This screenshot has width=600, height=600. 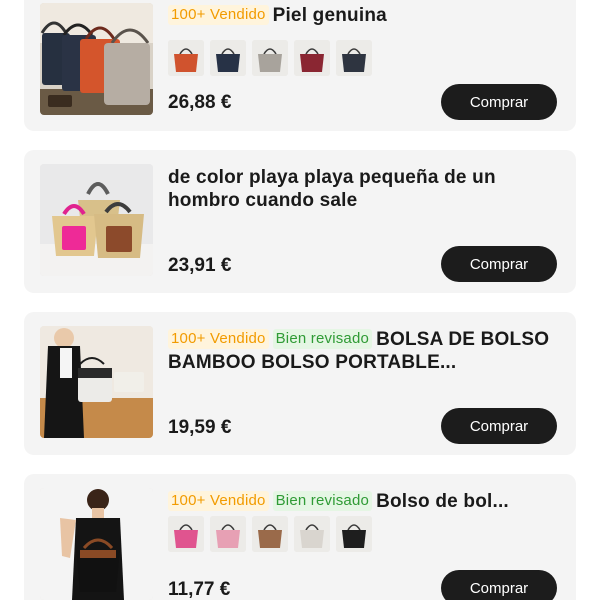 What do you see at coordinates (200, 427) in the screenshot?
I see `product-price: 19,59 €` at bounding box center [200, 427].